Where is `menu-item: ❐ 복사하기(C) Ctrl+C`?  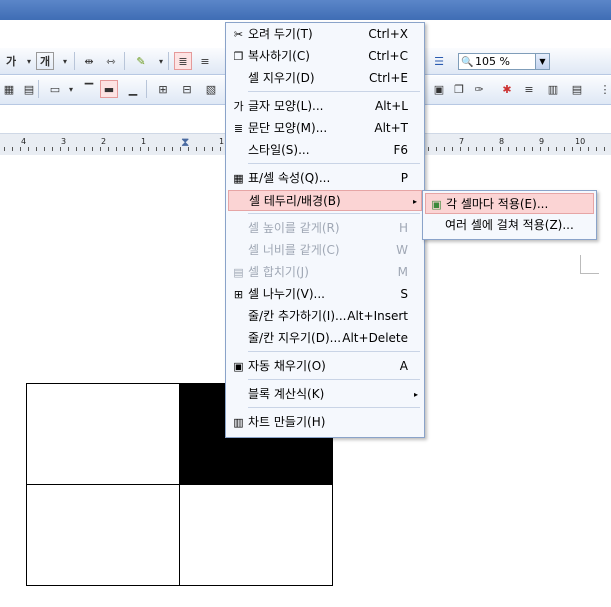 menu-item: ❐ 복사하기(C) Ctrl+C is located at coordinates (325, 56).